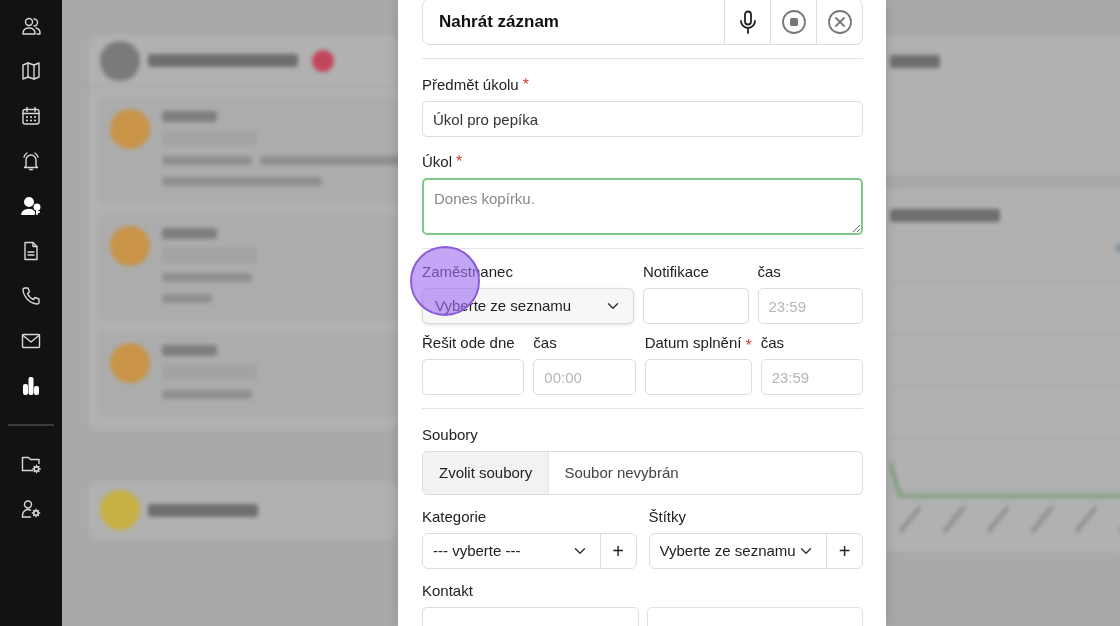  I want to click on field-label: Řešit ode dne, so click(468, 343).